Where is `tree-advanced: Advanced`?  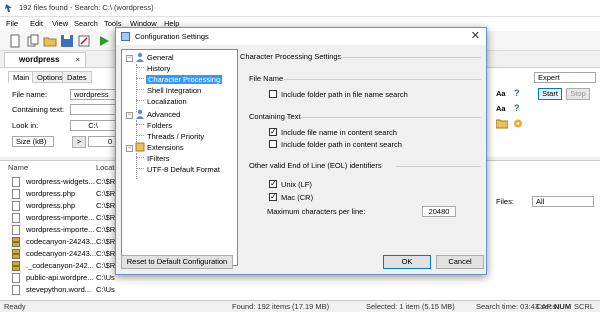 tree-advanced: Advanced is located at coordinates (163, 114).